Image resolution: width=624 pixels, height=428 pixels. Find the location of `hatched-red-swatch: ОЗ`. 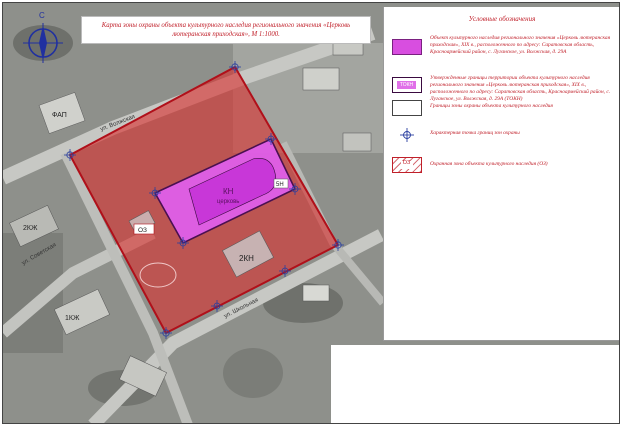

hatched-red-swatch: ОЗ is located at coordinates (407, 165).